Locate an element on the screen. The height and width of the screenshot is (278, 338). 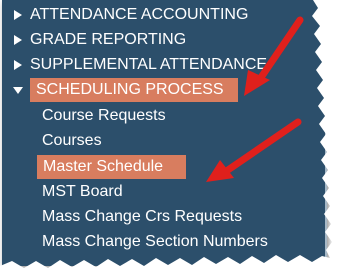
nav-category-label: ATTENDANCE ACCOUNTING is located at coordinates (139, 14).